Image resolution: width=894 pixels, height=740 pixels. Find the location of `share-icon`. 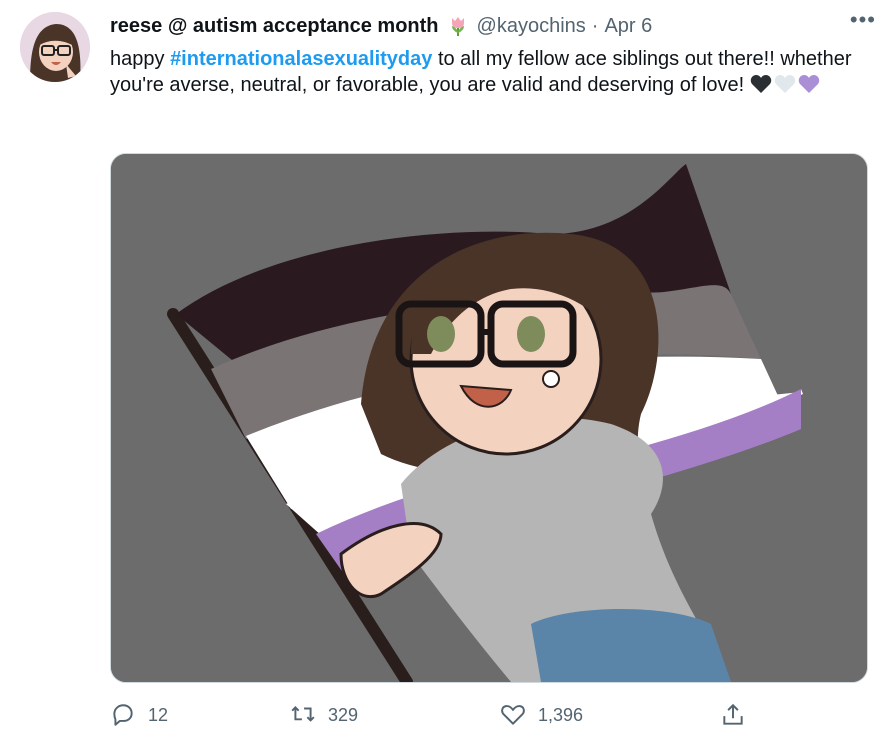

share-icon is located at coordinates (733, 714).